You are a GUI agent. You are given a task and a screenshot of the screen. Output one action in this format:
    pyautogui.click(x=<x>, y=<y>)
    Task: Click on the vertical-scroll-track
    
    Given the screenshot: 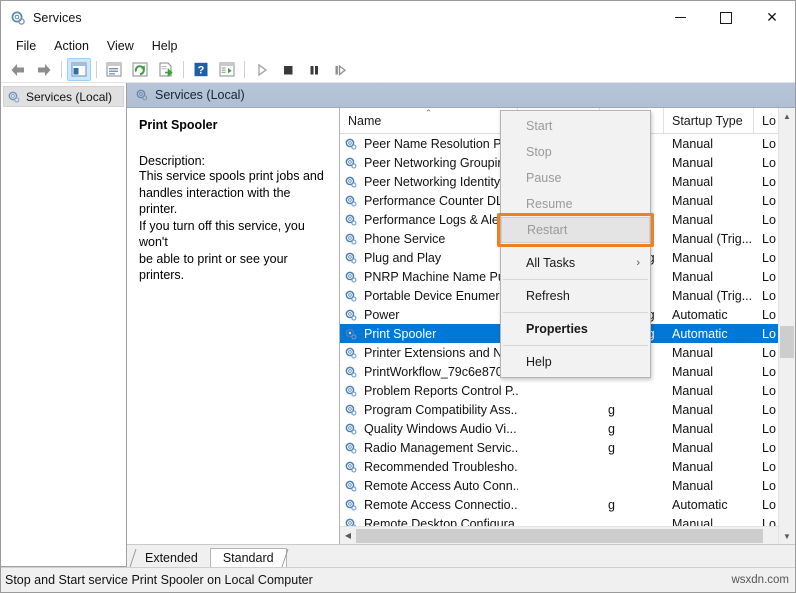 What is the action you would take?
    pyautogui.click(x=787, y=326)
    